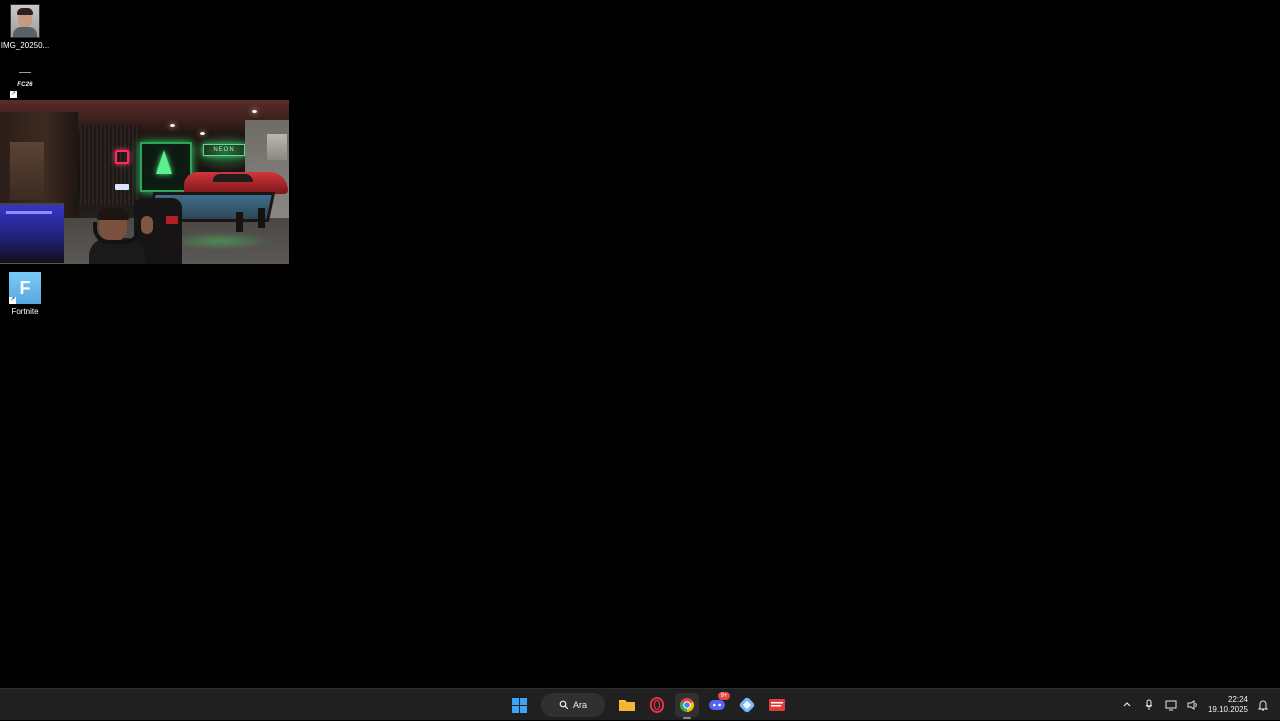 The height and width of the screenshot is (721, 1280). I want to click on taskbar-media-app, so click(777, 705).